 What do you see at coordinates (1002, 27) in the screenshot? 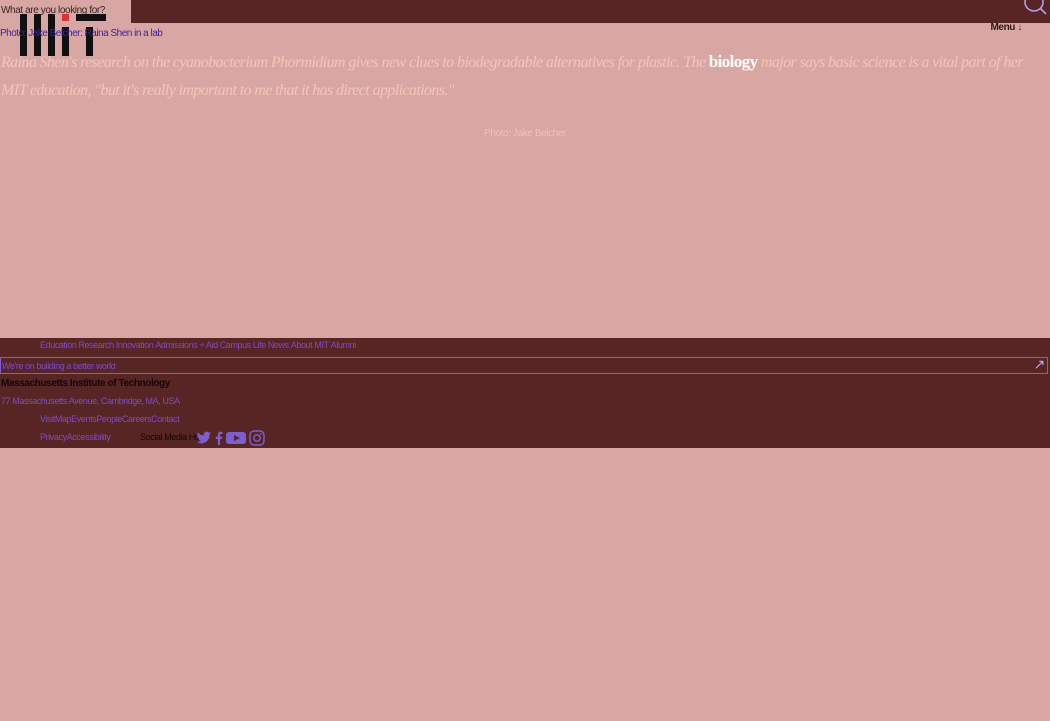
I see `menu-label: Menu` at bounding box center [1002, 27].